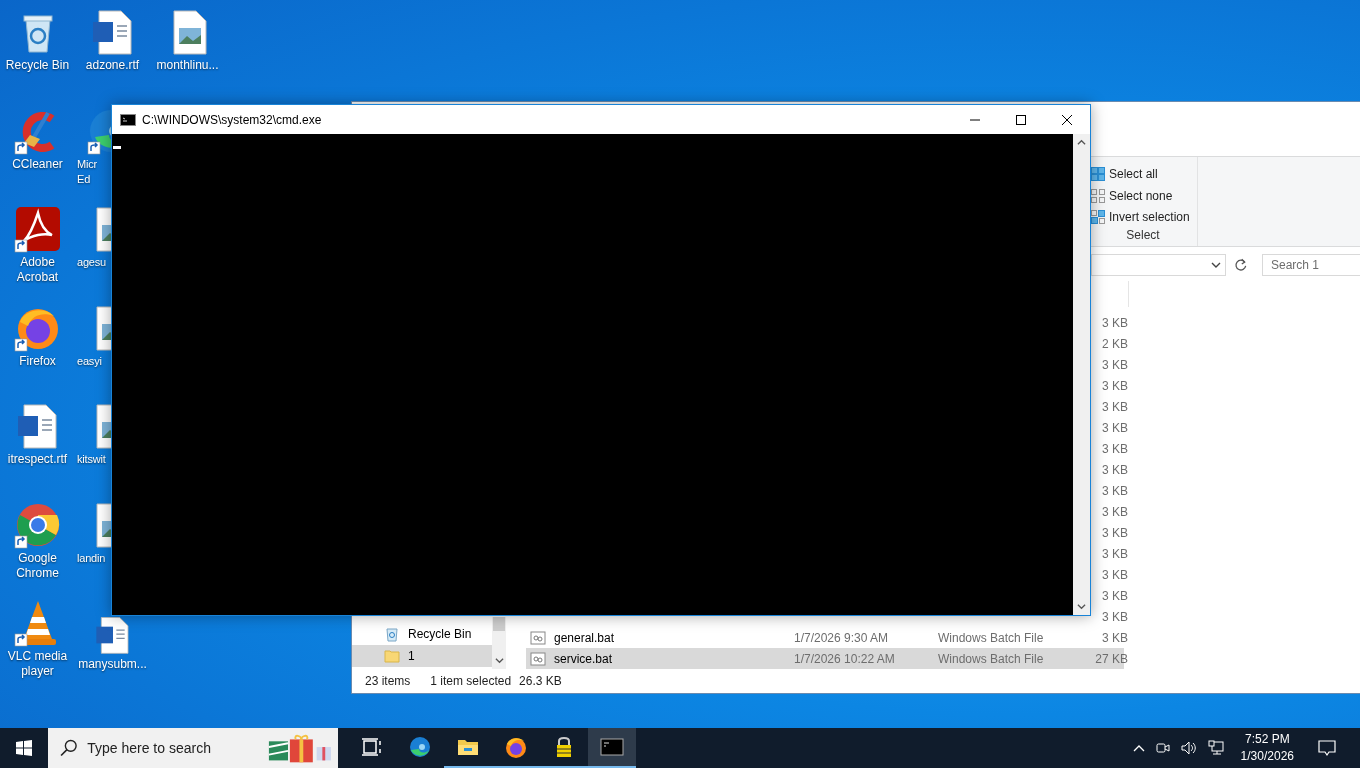 This screenshot has height=768, width=1360. What do you see at coordinates (392, 656) in the screenshot?
I see `folder-icon` at bounding box center [392, 656].